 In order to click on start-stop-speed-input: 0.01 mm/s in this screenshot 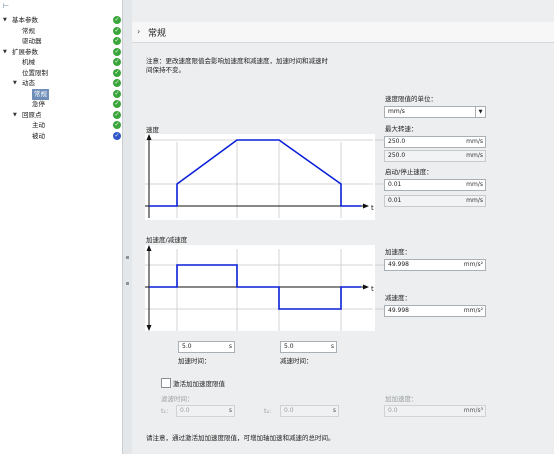, I will do `click(435, 185)`.